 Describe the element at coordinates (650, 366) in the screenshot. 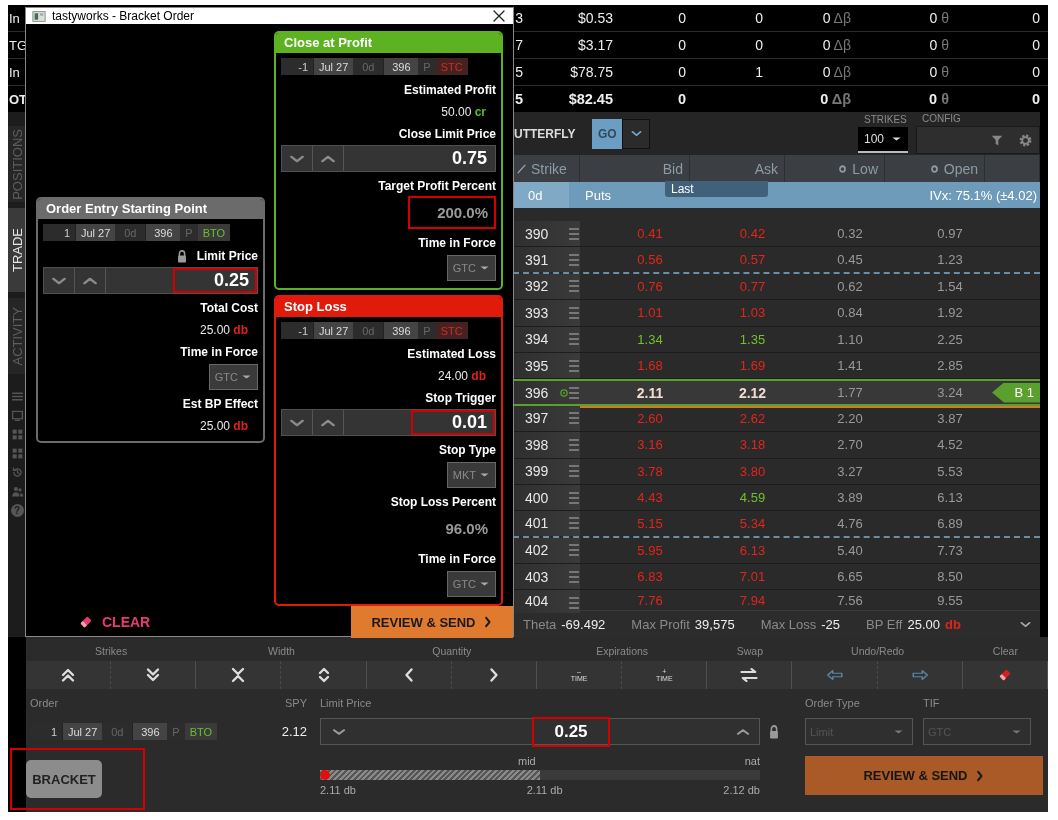

I see `bid-cell-text: 1.68` at that location.